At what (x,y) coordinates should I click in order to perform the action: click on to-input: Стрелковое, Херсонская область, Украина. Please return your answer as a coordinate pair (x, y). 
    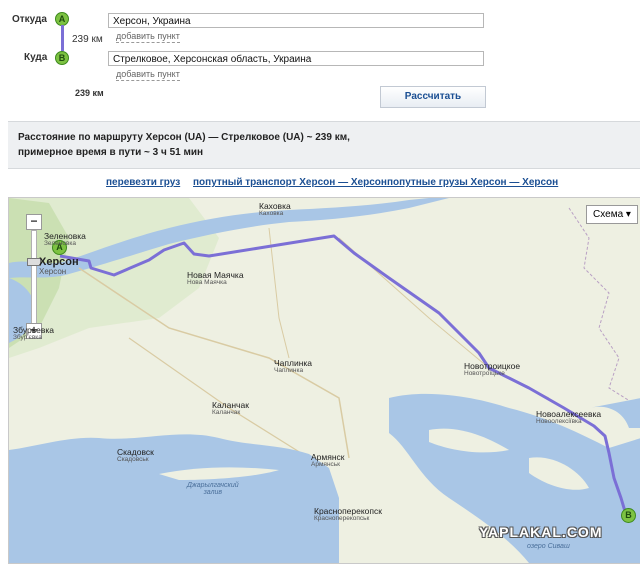
    Looking at the image, I should click on (296, 58).